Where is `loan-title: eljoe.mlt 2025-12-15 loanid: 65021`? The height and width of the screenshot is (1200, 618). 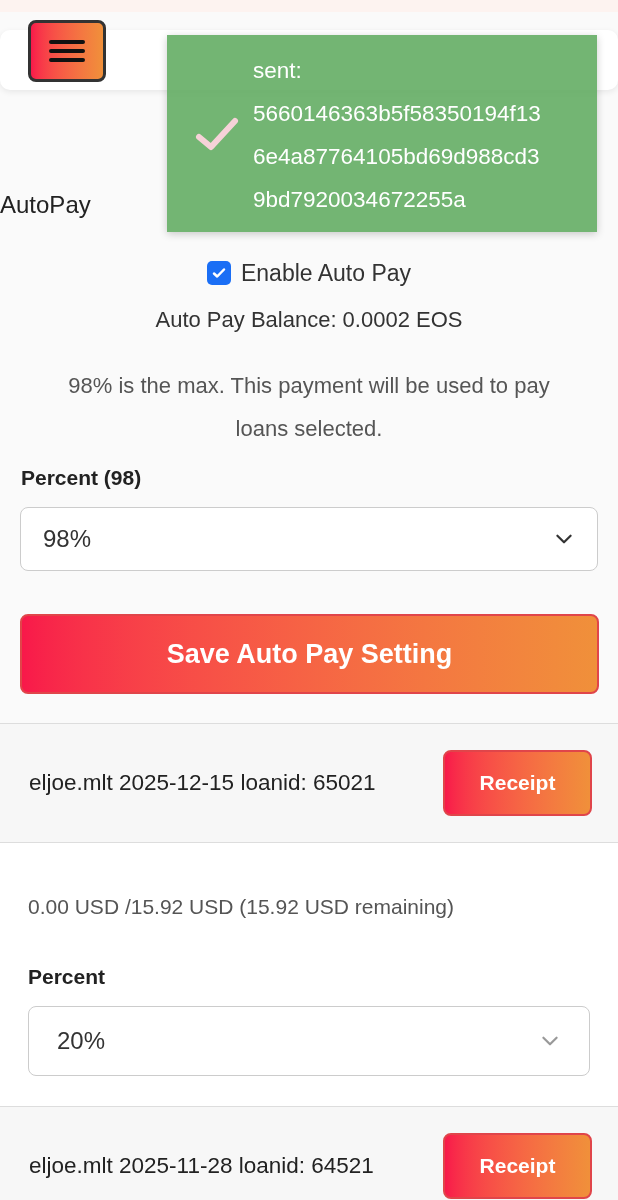 loan-title: eljoe.mlt 2025-12-15 loanid: 65021 is located at coordinates (202, 783).